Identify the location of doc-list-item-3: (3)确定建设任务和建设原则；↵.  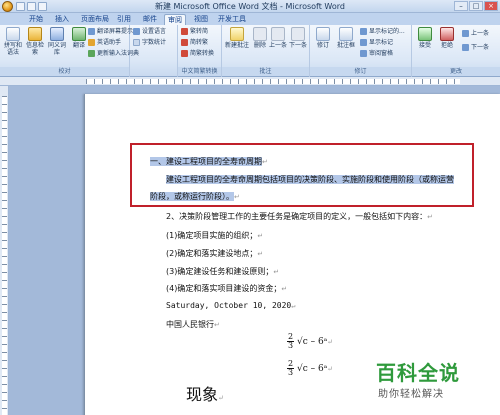
(222, 272).